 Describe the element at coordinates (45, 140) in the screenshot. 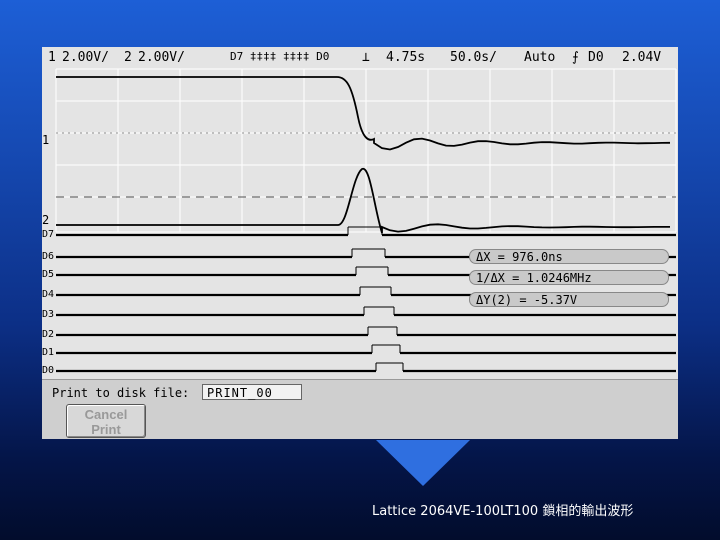

I see `ch1-ground-marker: 1` at that location.